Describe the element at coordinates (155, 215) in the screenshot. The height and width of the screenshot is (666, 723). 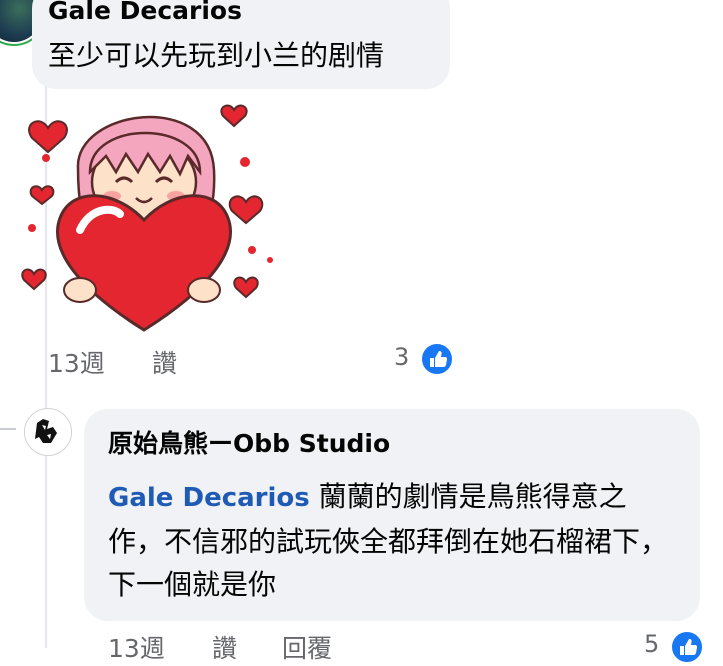
I see `heart-hug-sticker` at that location.